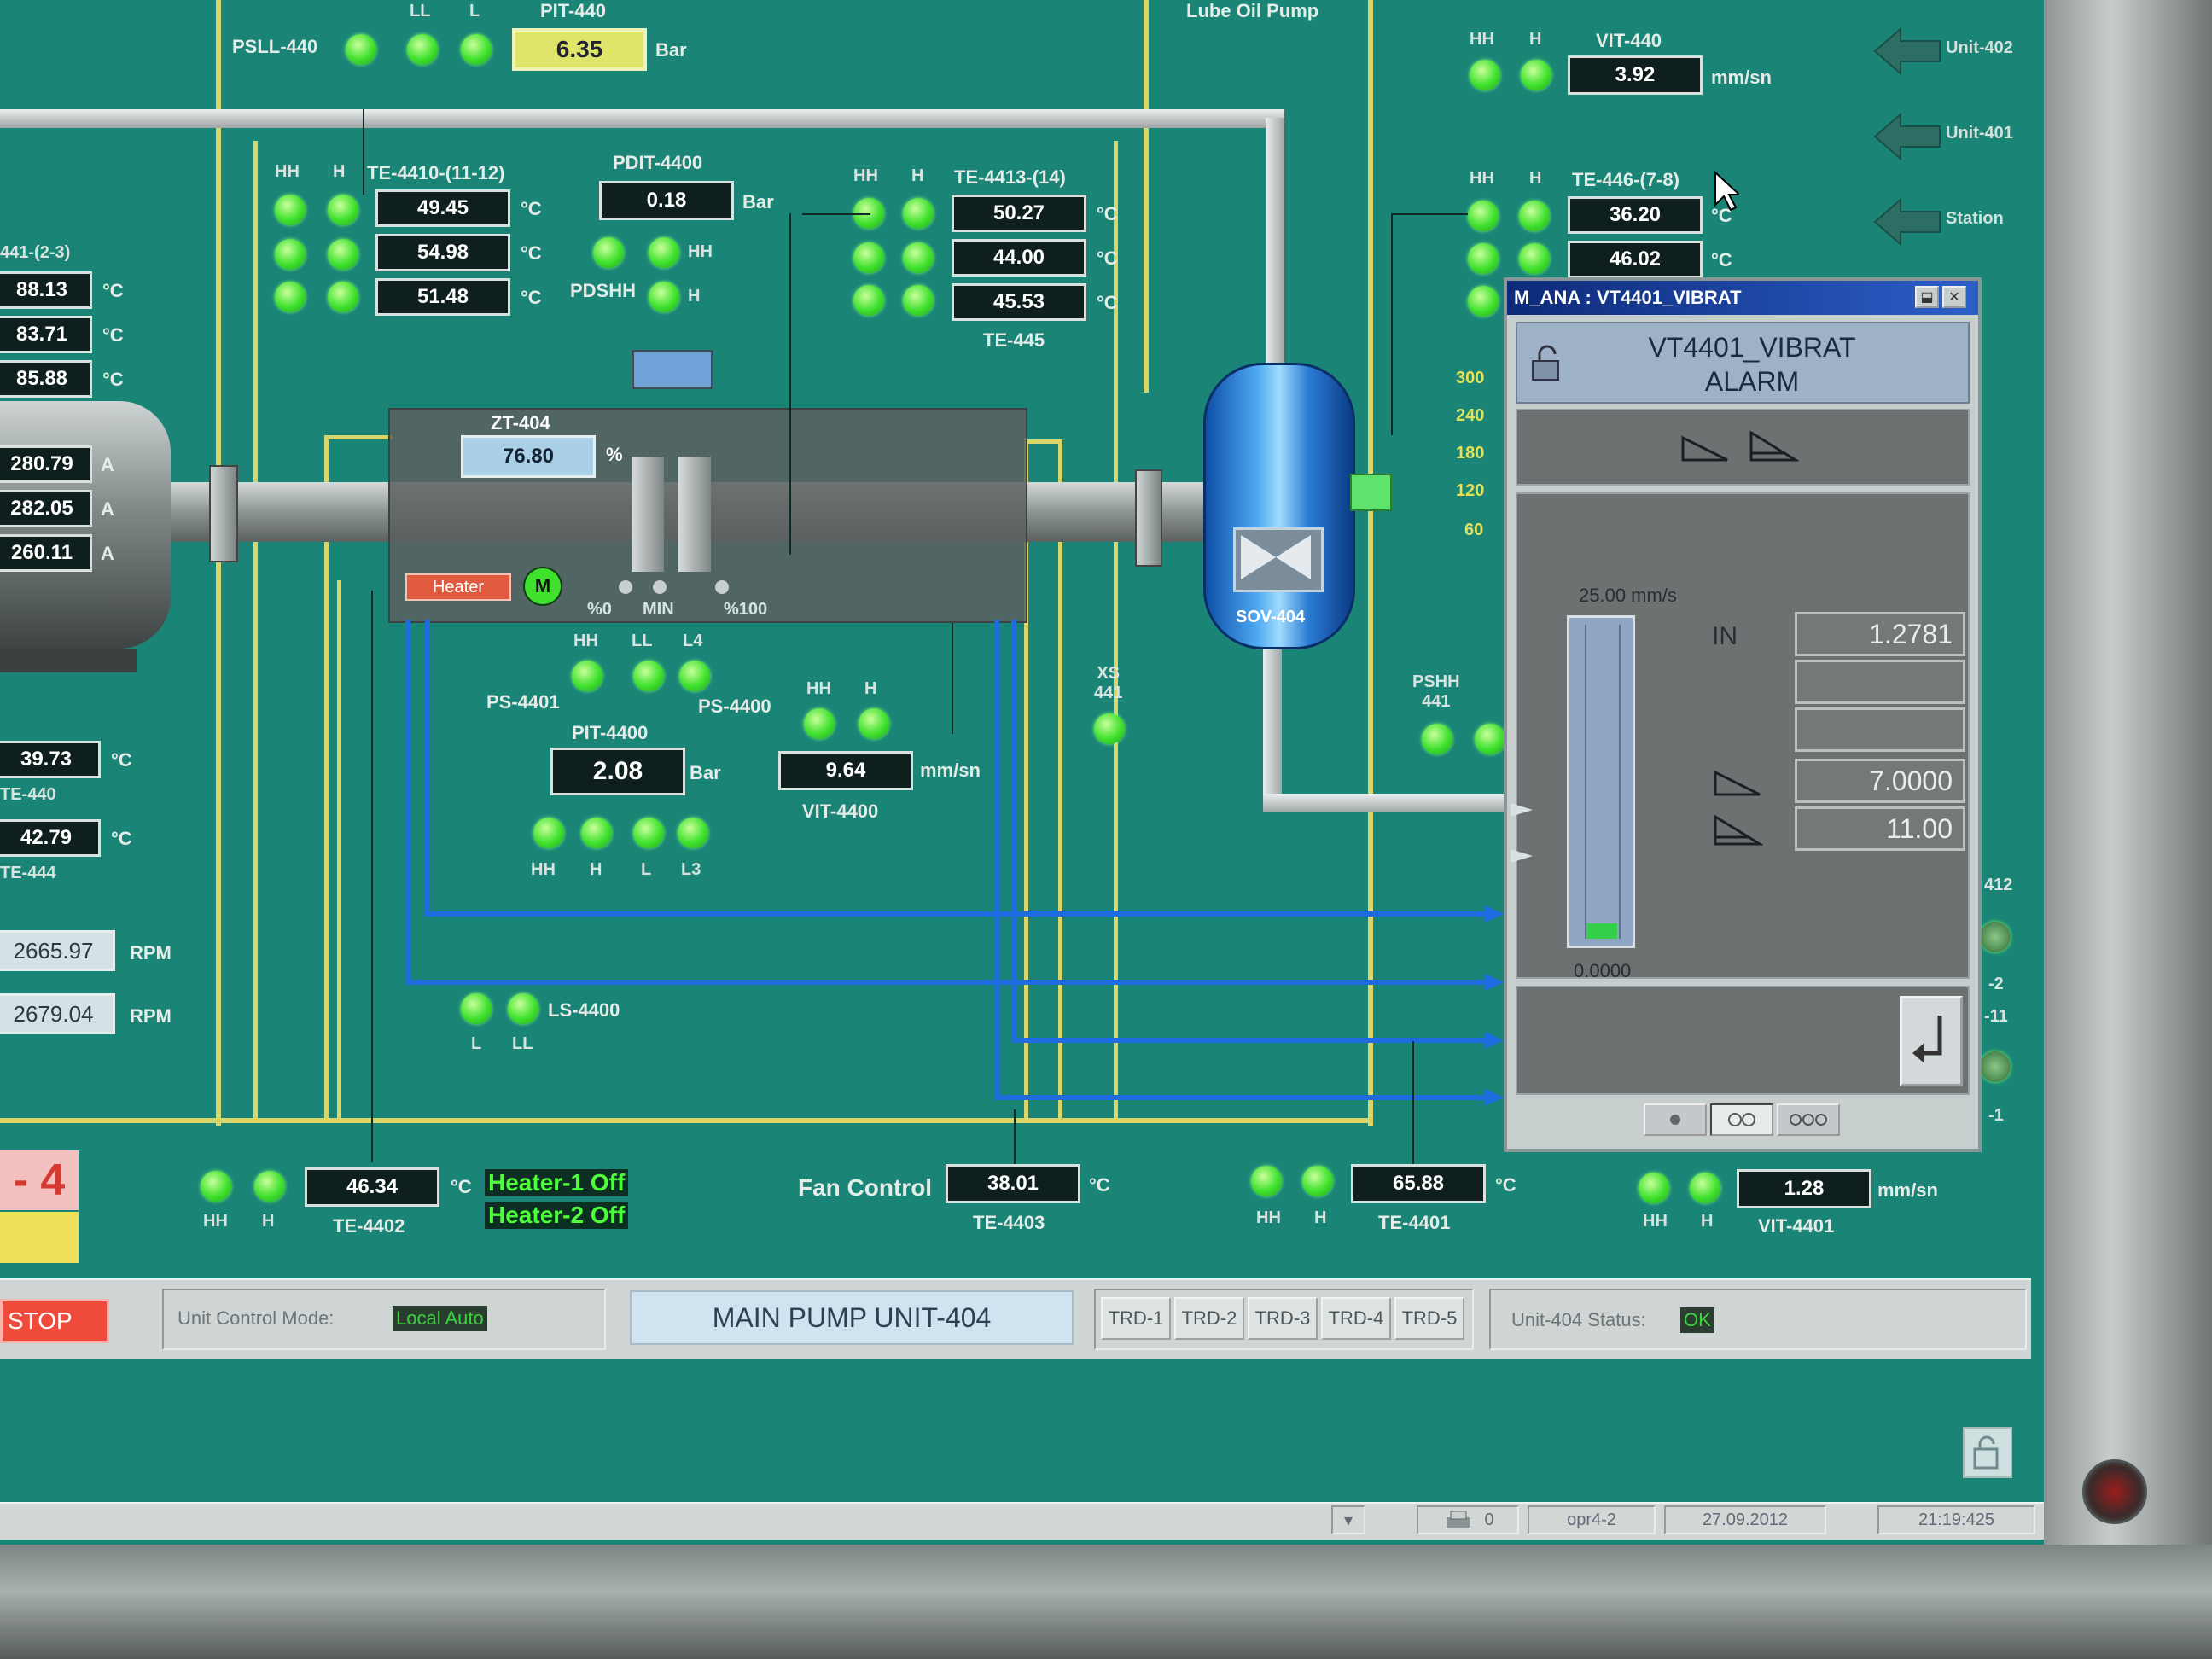 Image resolution: width=2212 pixels, height=1659 pixels. Describe the element at coordinates (1209, 1318) in the screenshot. I see `trd-2-button: TRD-2` at that location.